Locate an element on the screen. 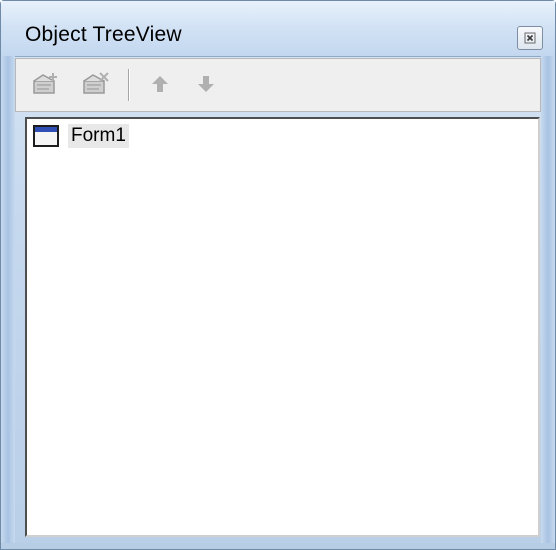 The width and height of the screenshot is (556, 550). move-down-icon is located at coordinates (206, 84).